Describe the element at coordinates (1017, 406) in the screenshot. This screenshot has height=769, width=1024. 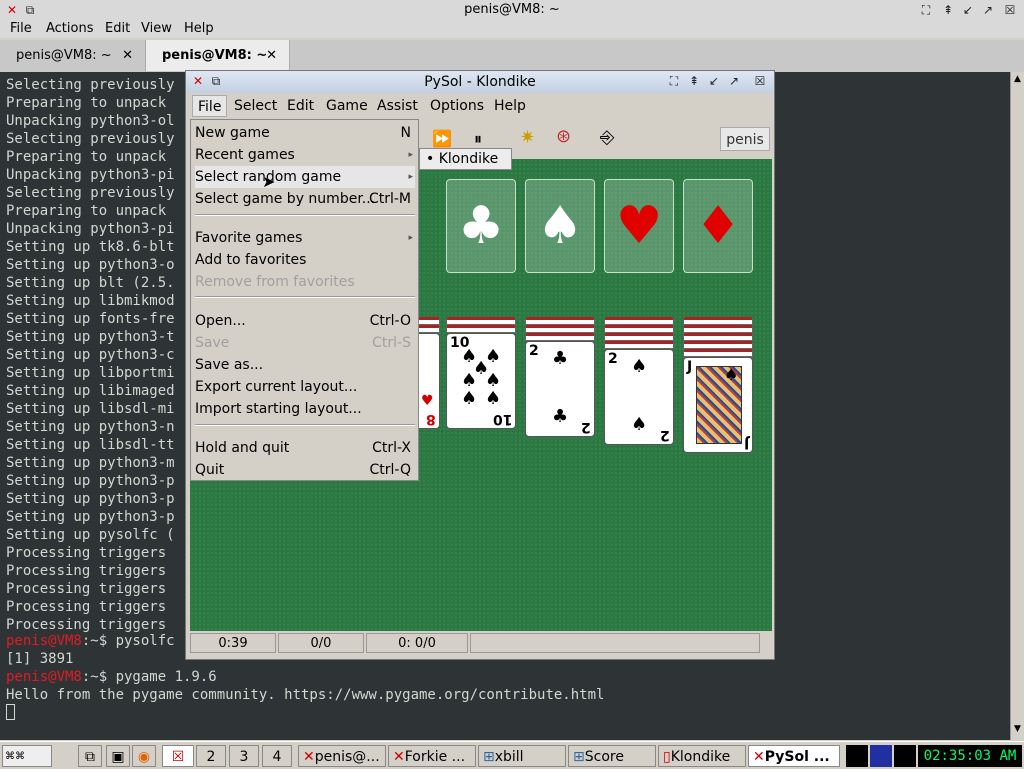
I see `terminal-scrollbar: ▲ ▼` at that location.